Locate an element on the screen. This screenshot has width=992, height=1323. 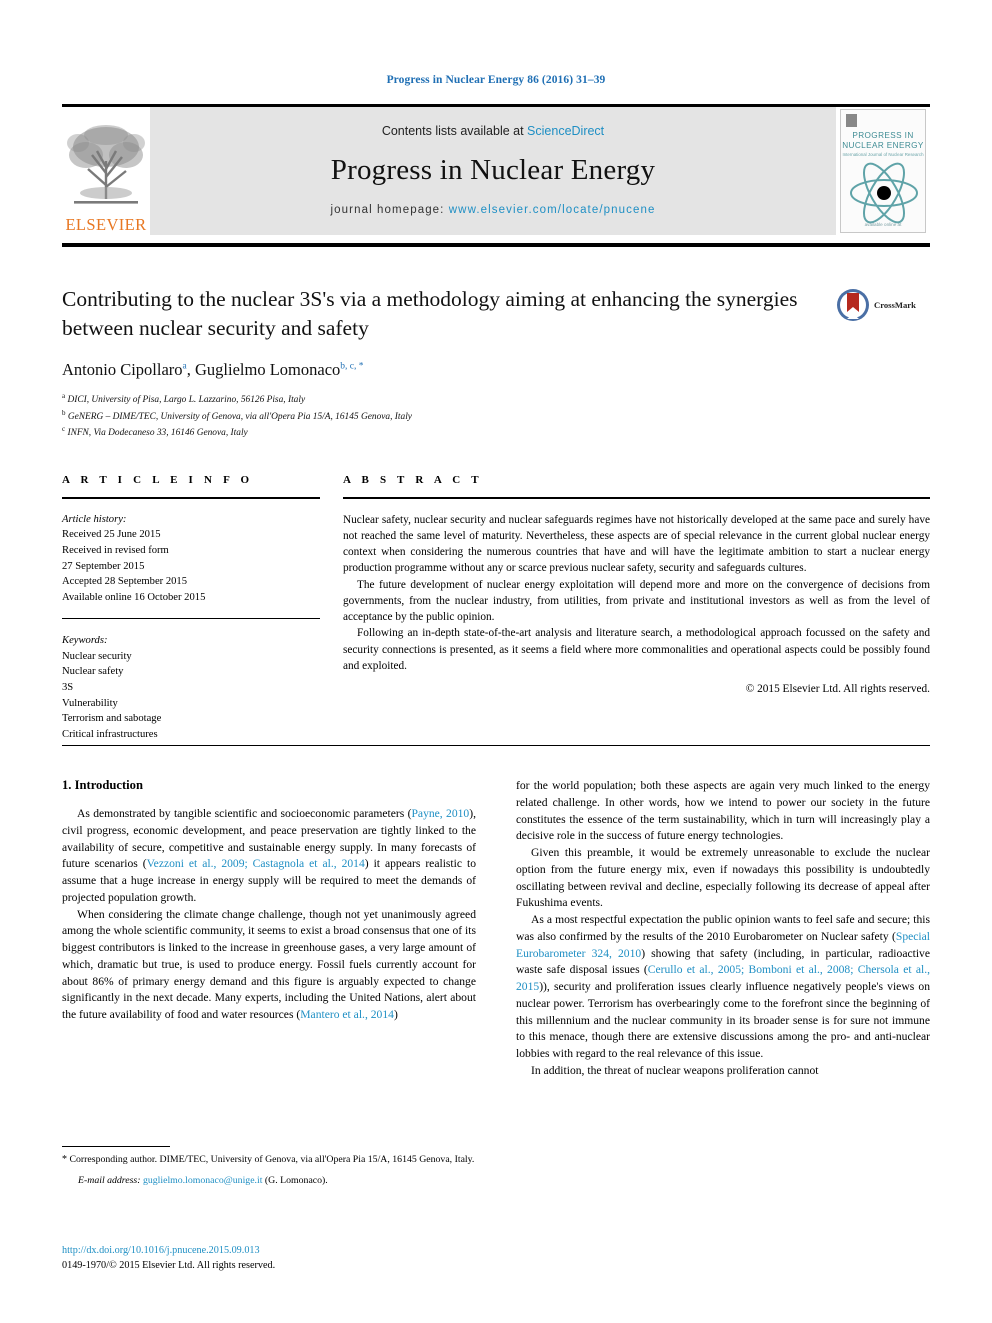
history-item: Accepted 28 September 2015 is located at coordinates (125, 582).